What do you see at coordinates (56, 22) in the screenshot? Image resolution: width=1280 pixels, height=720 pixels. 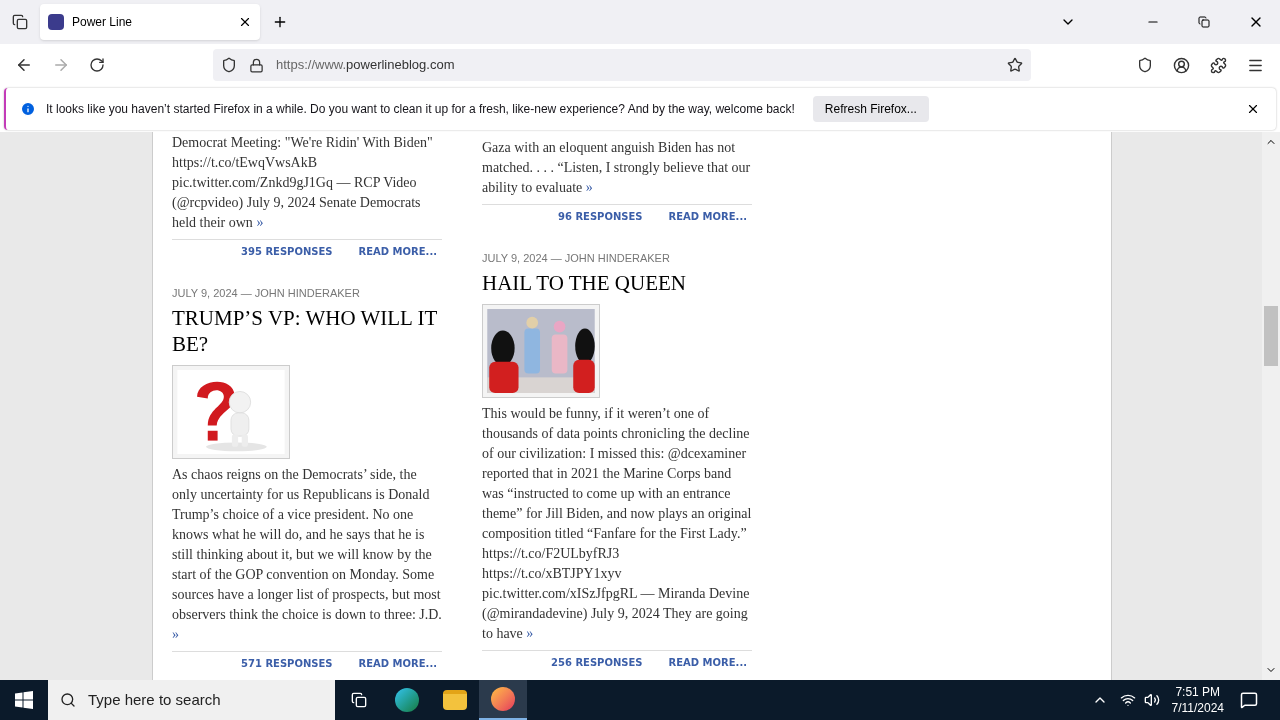 I see `site-favicon-icon` at bounding box center [56, 22].